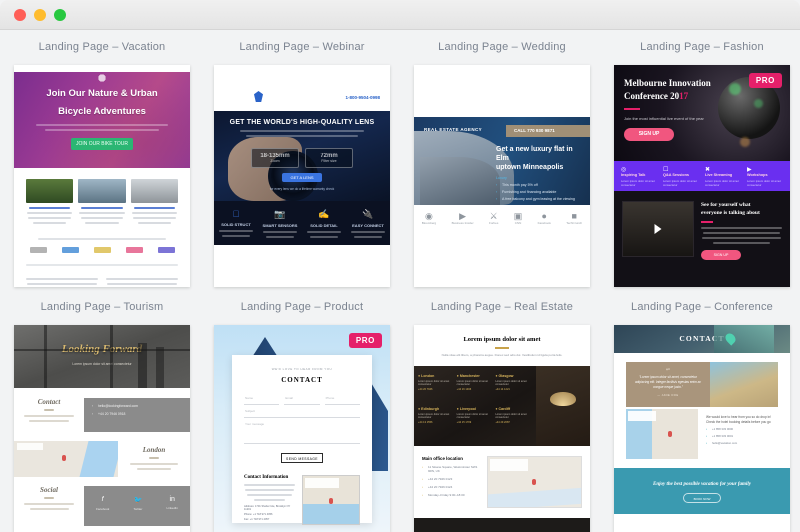 This screenshot has width=800, height=532. I want to click on feature-title: Q&A Sessions, so click(676, 175).